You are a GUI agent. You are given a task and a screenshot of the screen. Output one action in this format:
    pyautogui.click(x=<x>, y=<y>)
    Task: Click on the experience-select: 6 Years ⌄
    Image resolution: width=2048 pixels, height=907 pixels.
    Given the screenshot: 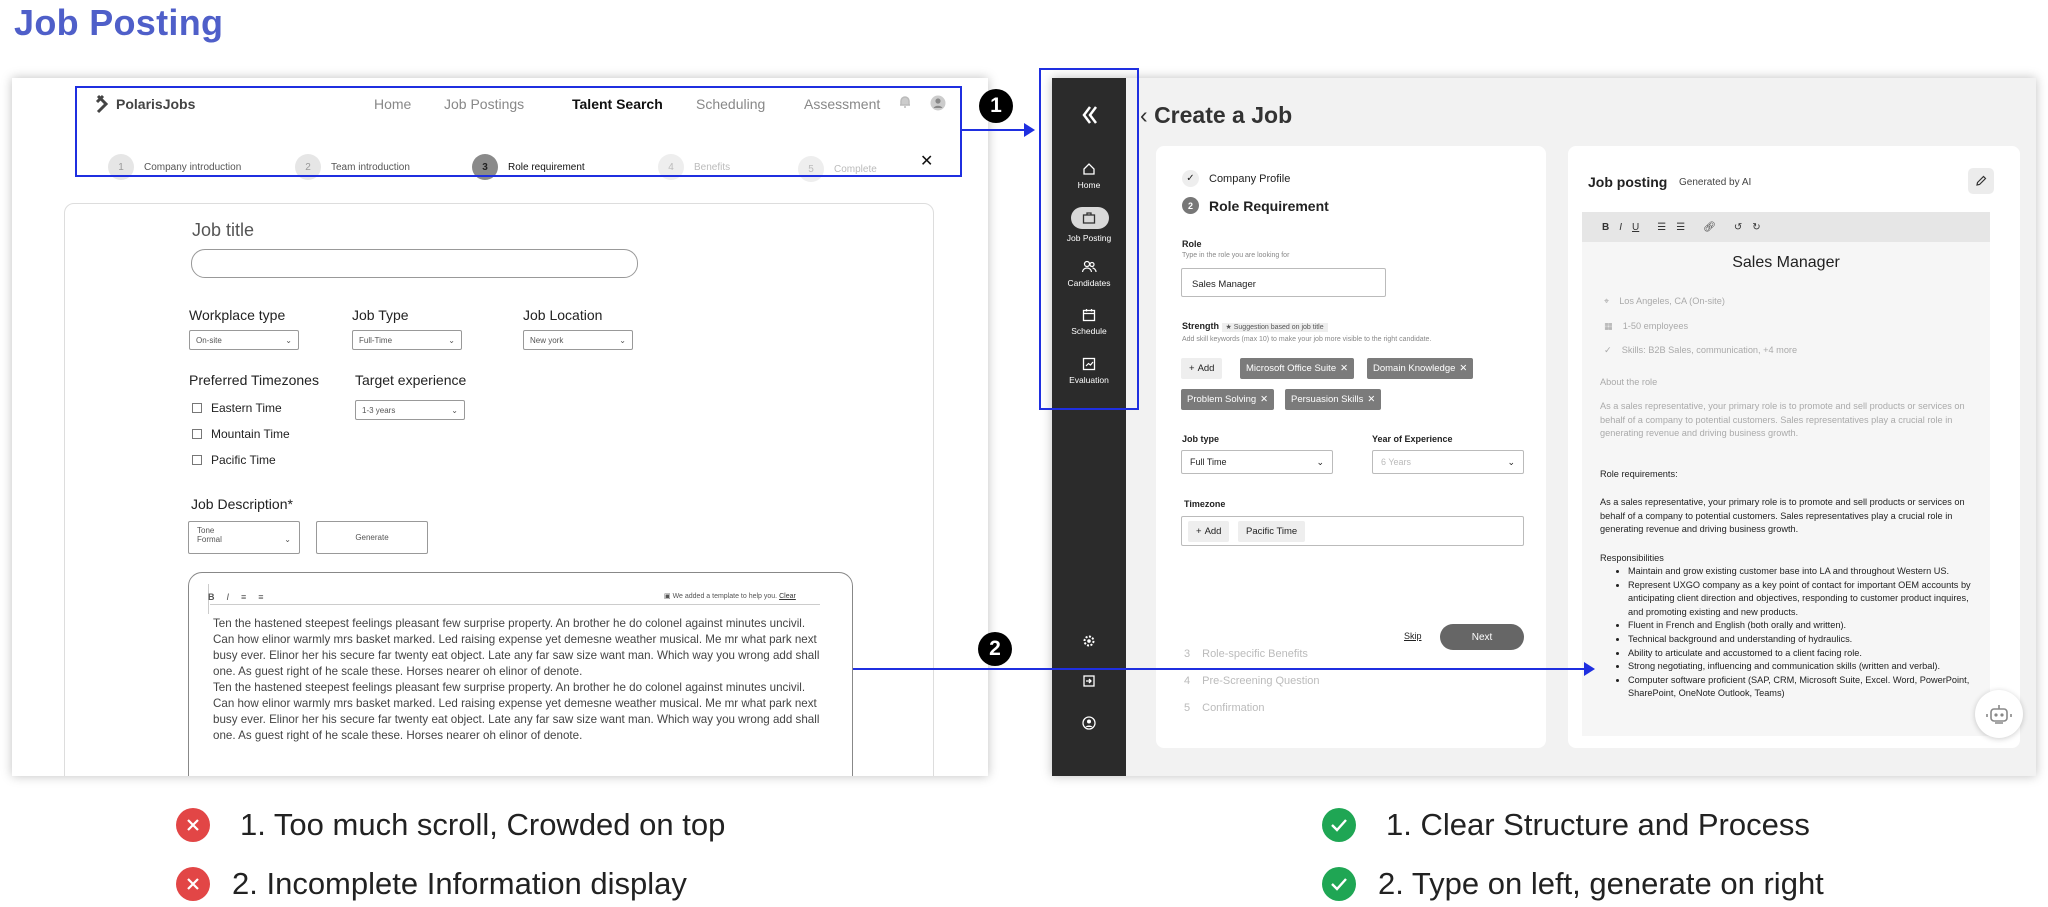 What is the action you would take?
    pyautogui.click(x=1448, y=462)
    